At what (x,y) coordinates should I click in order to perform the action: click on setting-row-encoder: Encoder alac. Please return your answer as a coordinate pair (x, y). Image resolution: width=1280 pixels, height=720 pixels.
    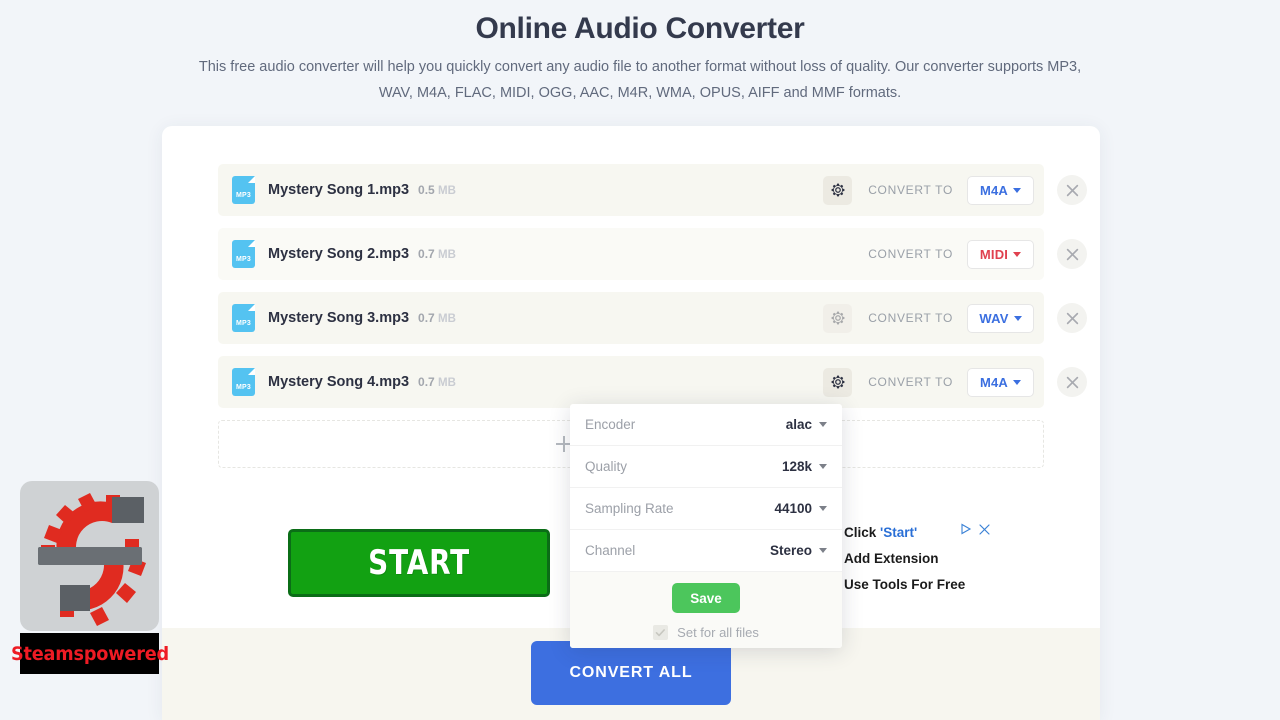
    Looking at the image, I should click on (706, 425).